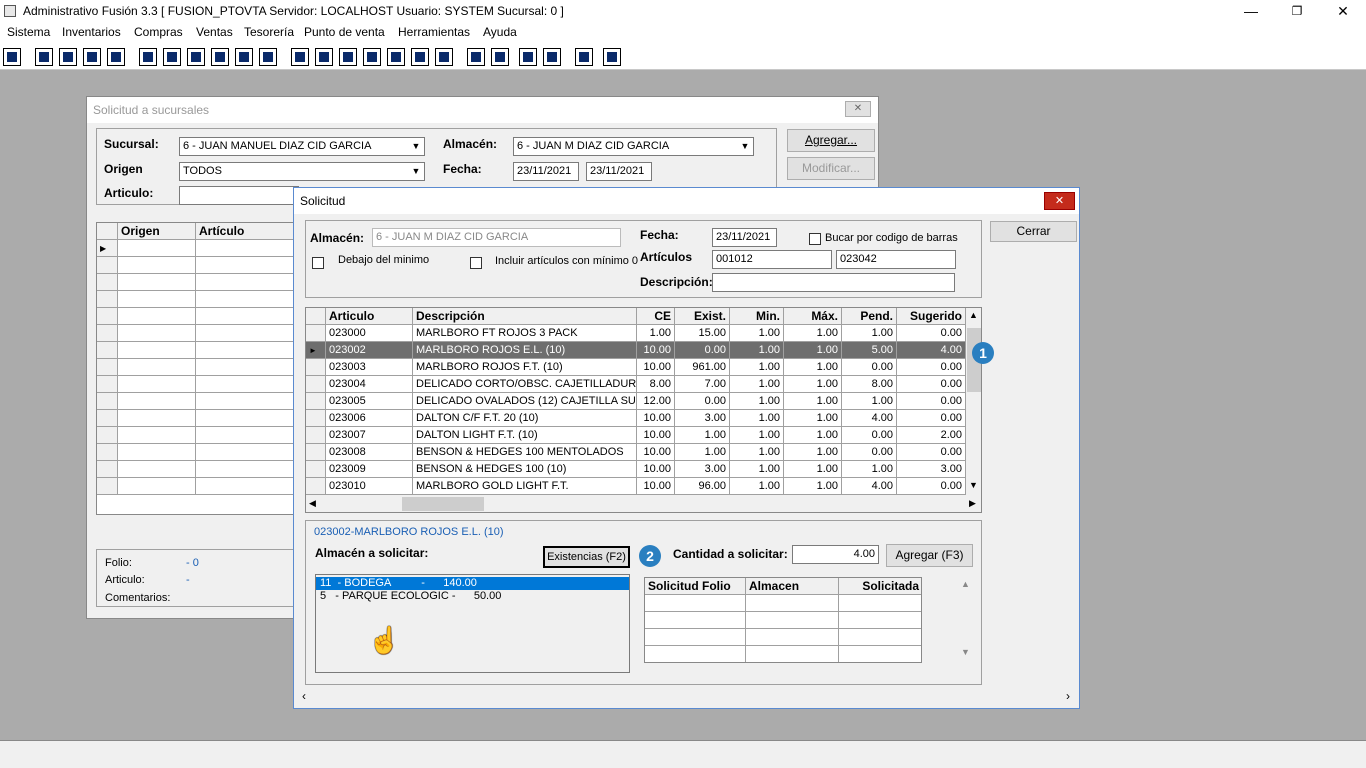 This screenshot has height=768, width=1366. I want to click on table-cell: 023004, so click(369, 384).